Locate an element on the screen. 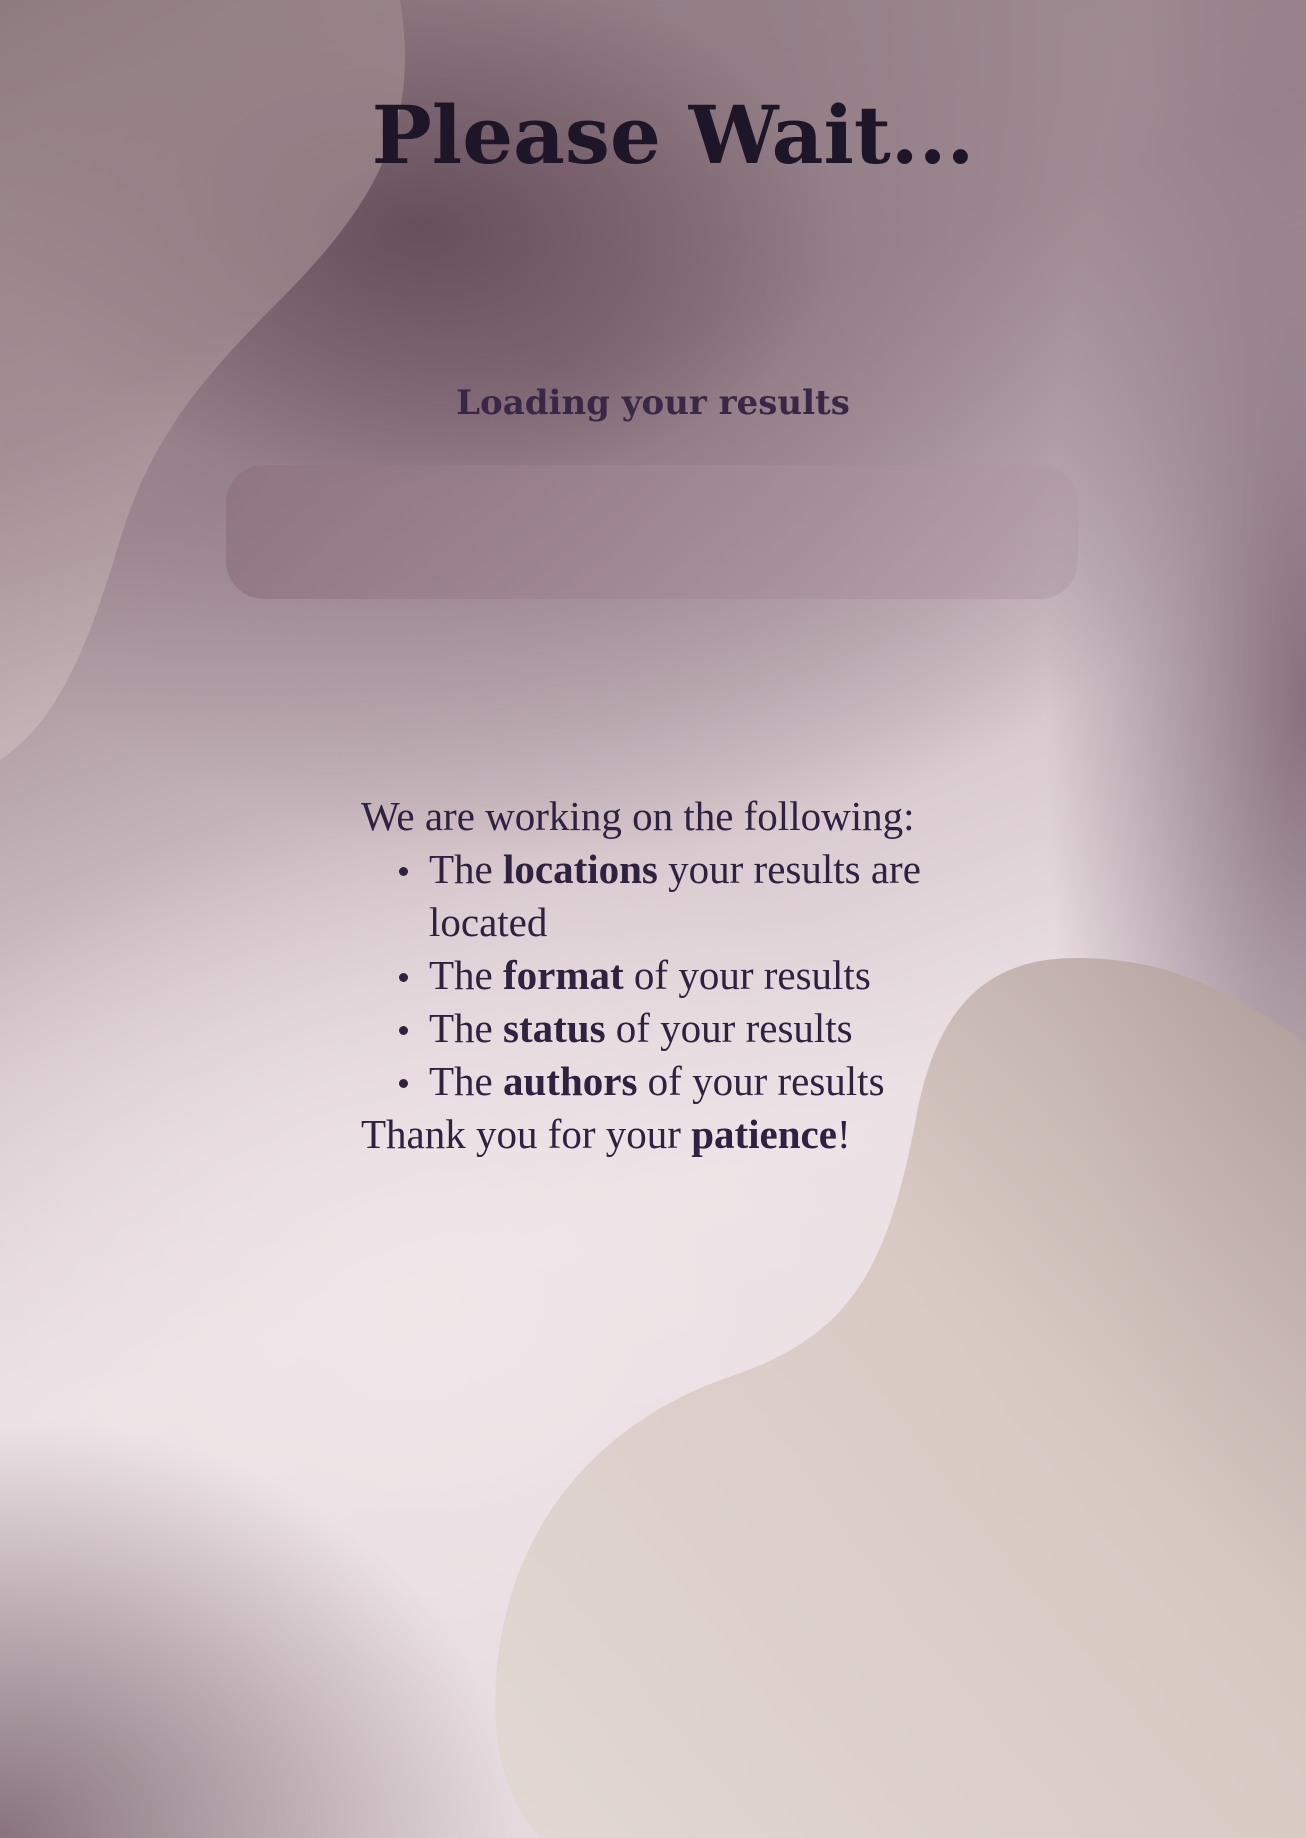 This screenshot has height=1838, width=1306. thanks-keyword: patience is located at coordinates (764, 1134).